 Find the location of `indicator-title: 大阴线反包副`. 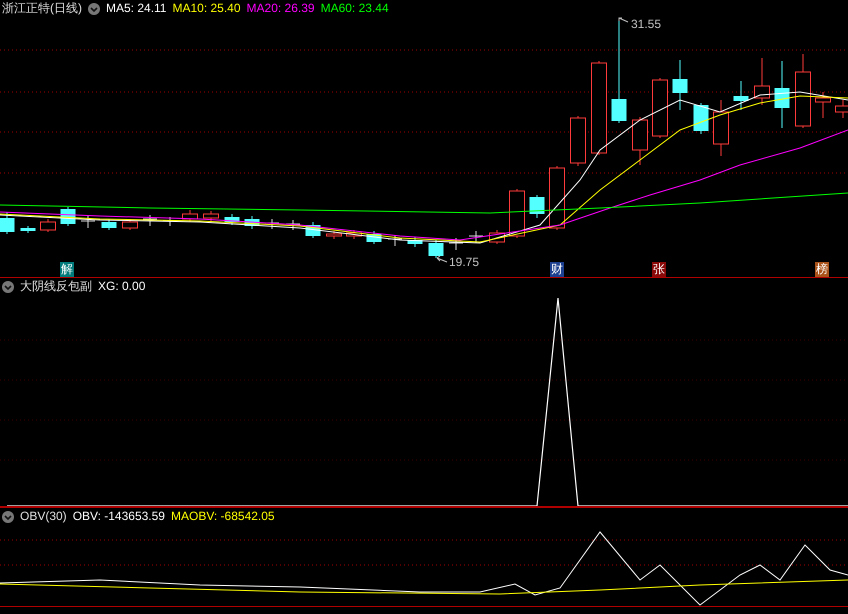

indicator-title: 大阴线反包副 is located at coordinates (56, 286).